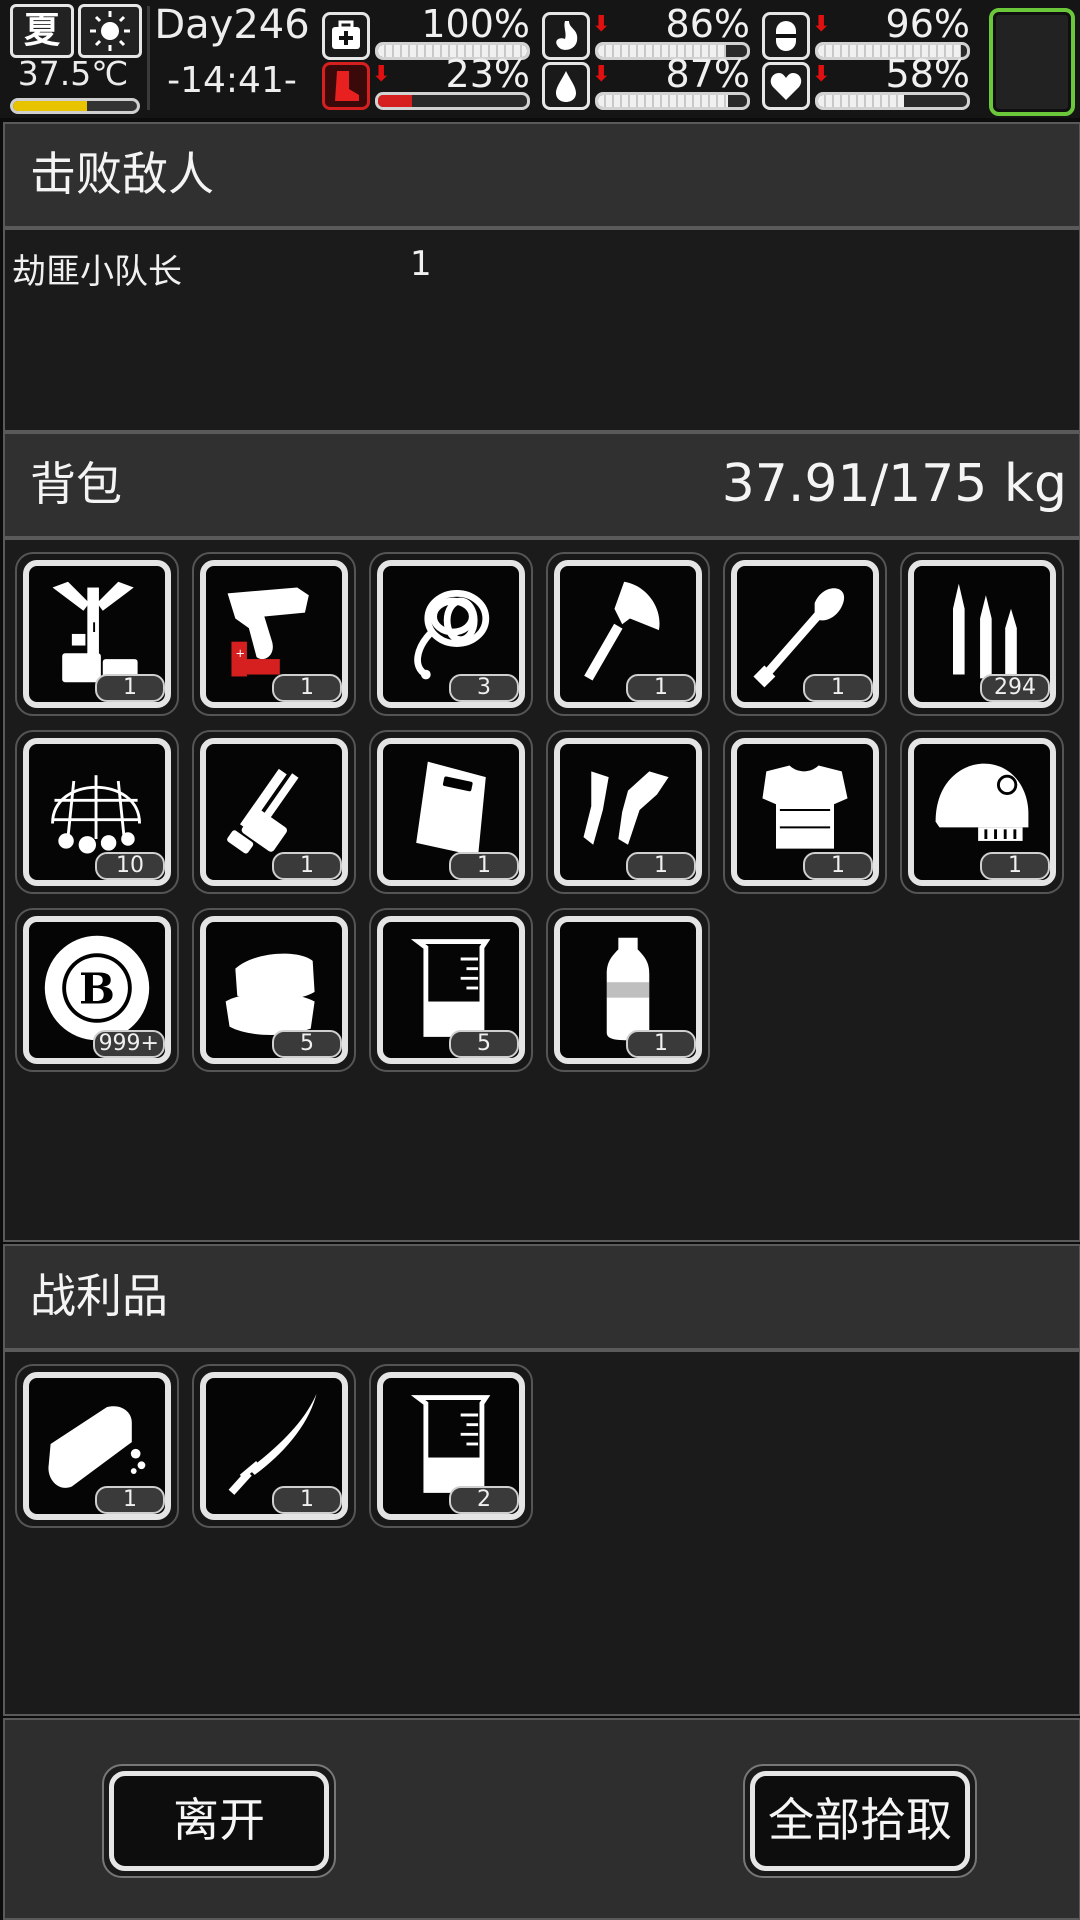 This screenshot has width=1080, height=1920. Describe the element at coordinates (75, 106) in the screenshot. I see `temperature-bar` at that location.